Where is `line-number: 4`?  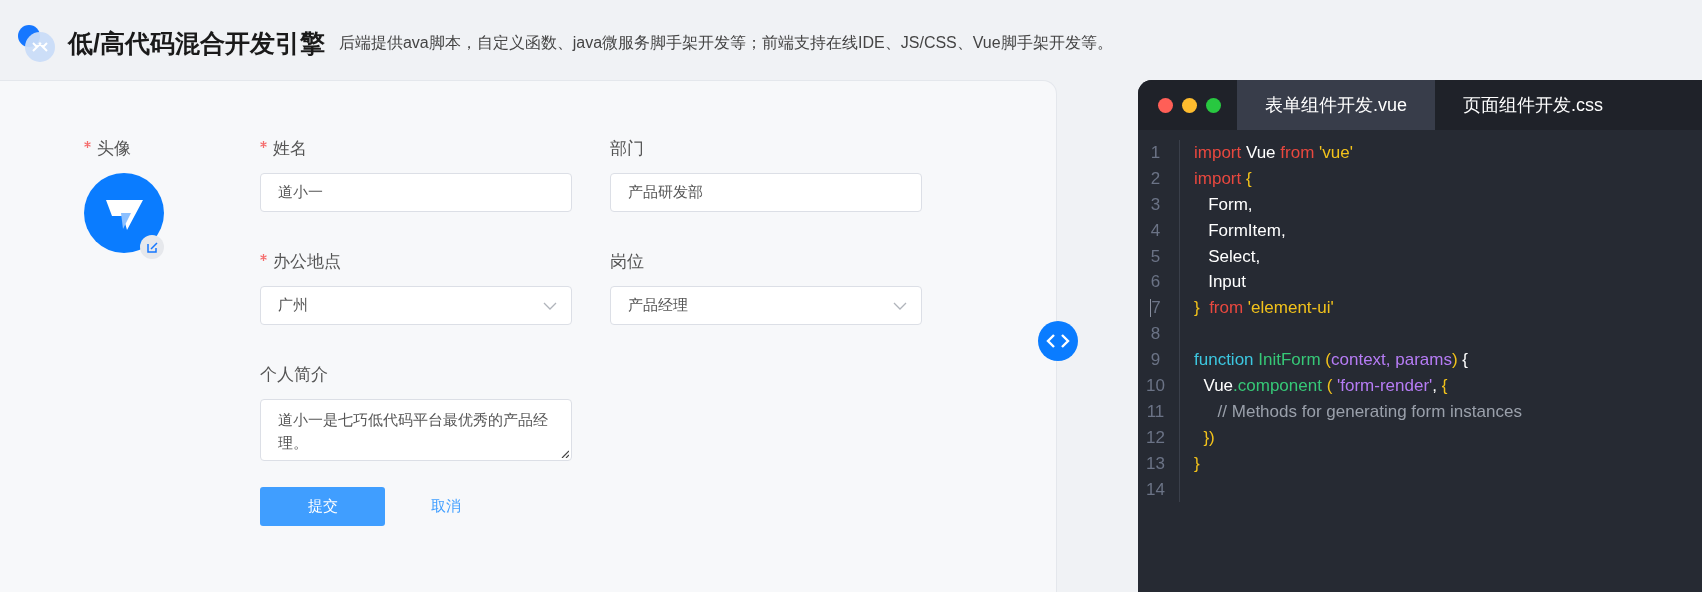 line-number: 4 is located at coordinates (1159, 230).